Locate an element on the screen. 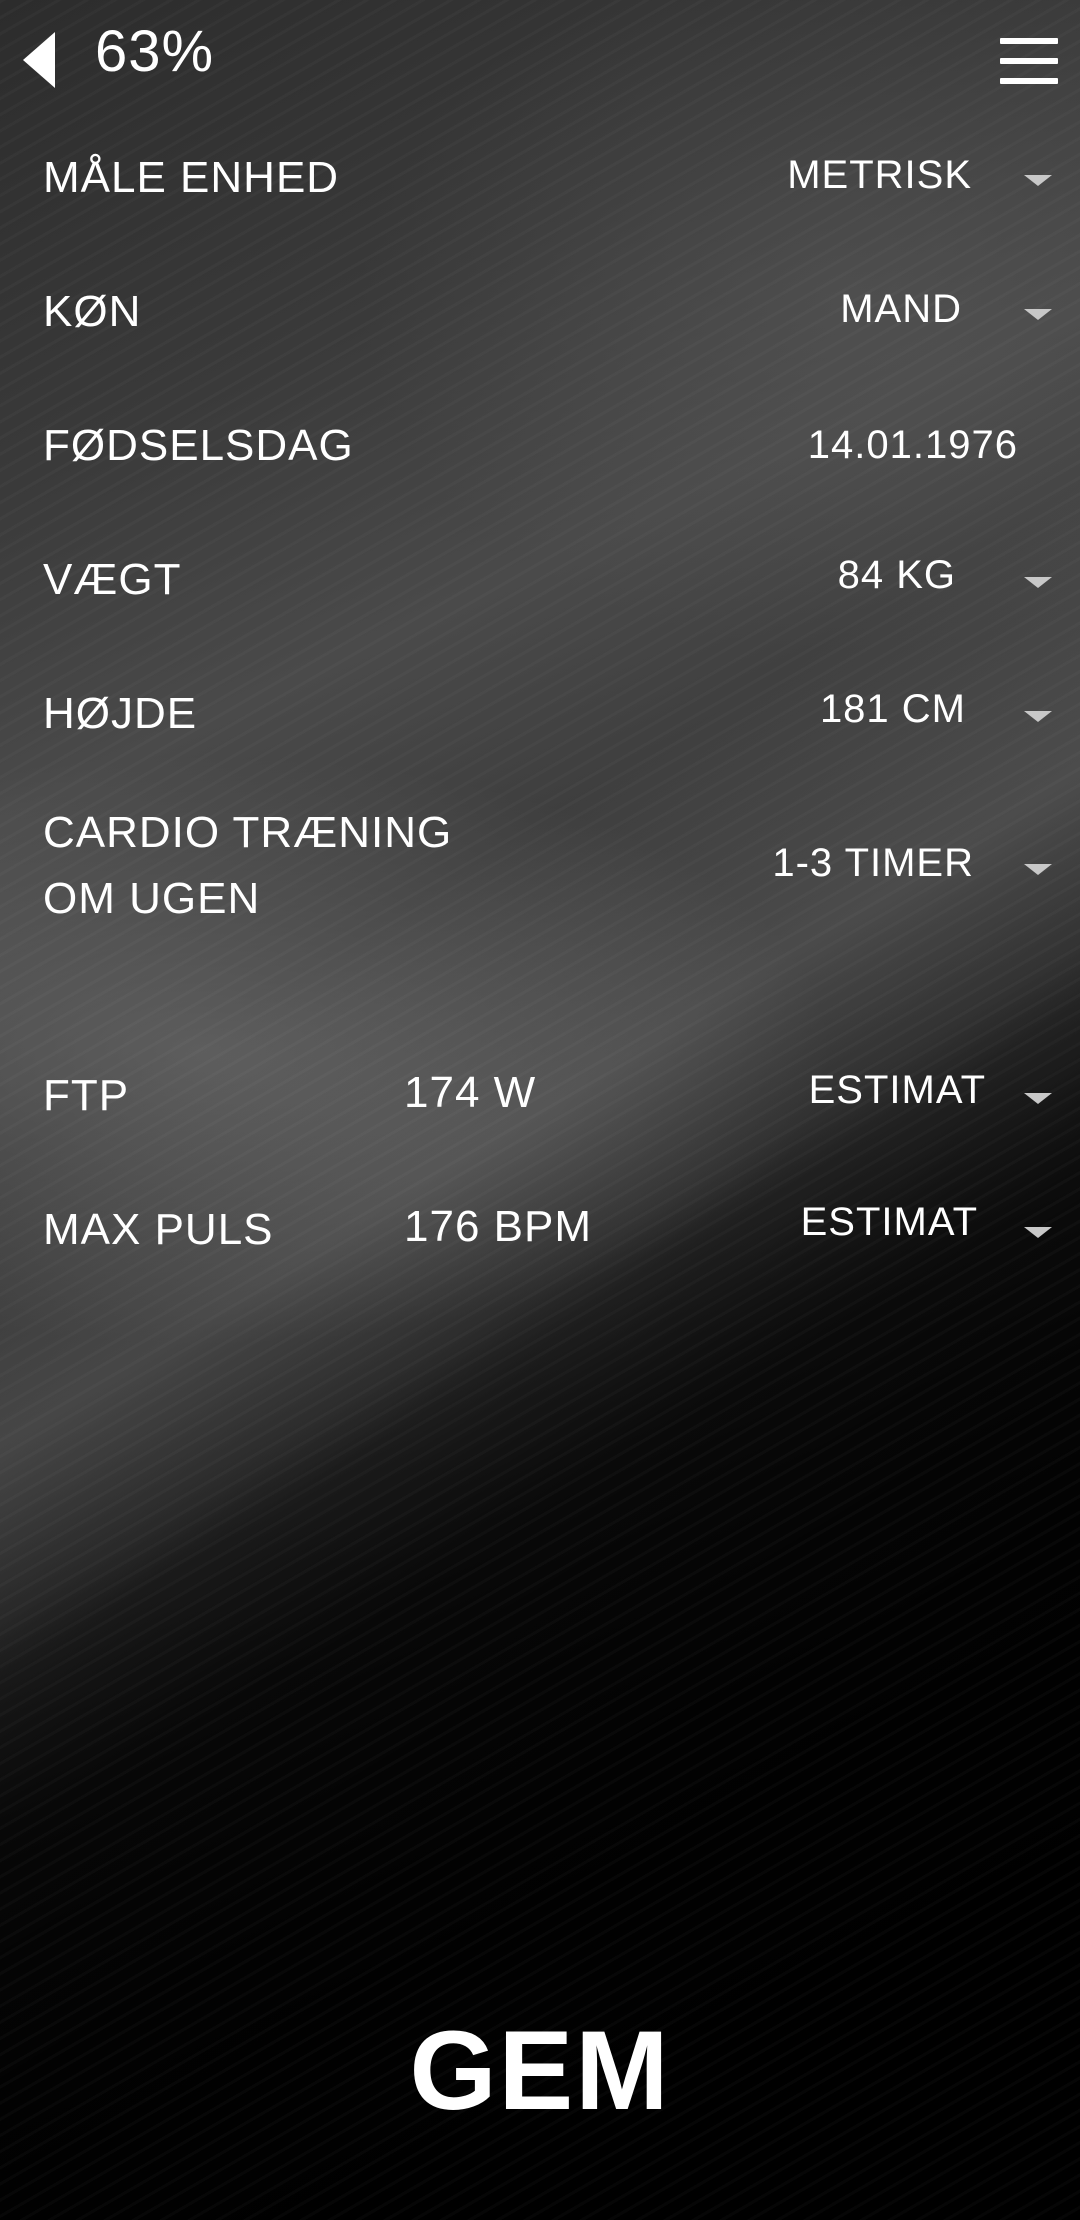 The width and height of the screenshot is (1080, 2220). max-pulse-label: MAX PULS is located at coordinates (158, 1229).